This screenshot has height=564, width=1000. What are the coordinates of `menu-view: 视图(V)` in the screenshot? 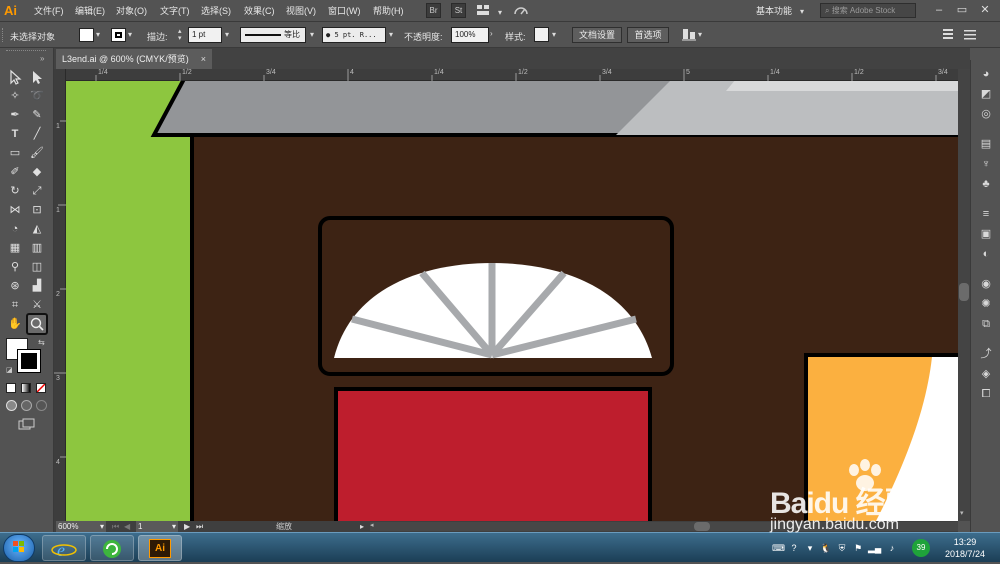 It's located at (301, 11).